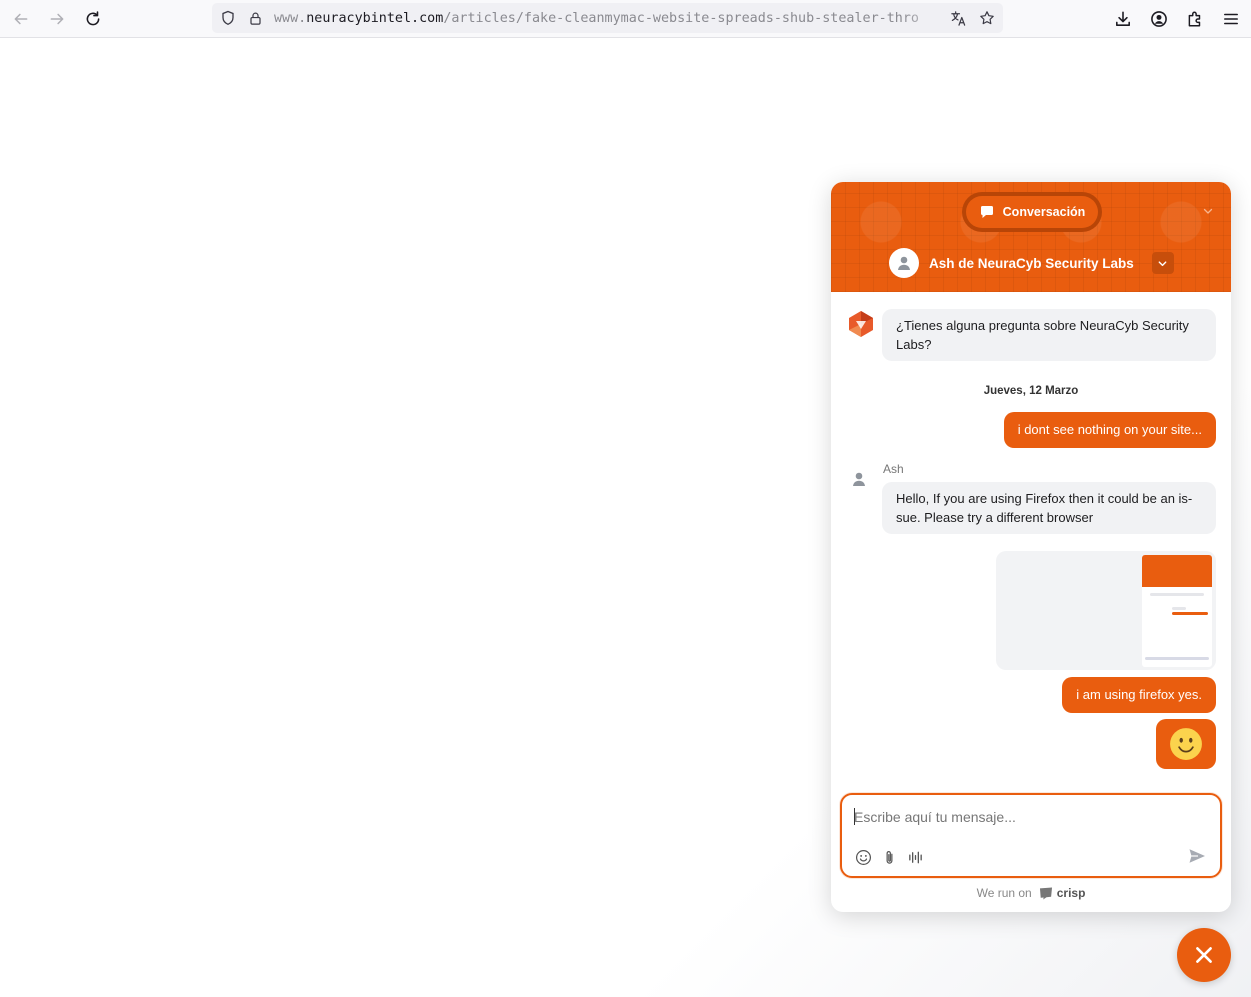 Image resolution: width=1251 pixels, height=997 pixels. Describe the element at coordinates (987, 18) in the screenshot. I see `bookmark-star-icon` at that location.